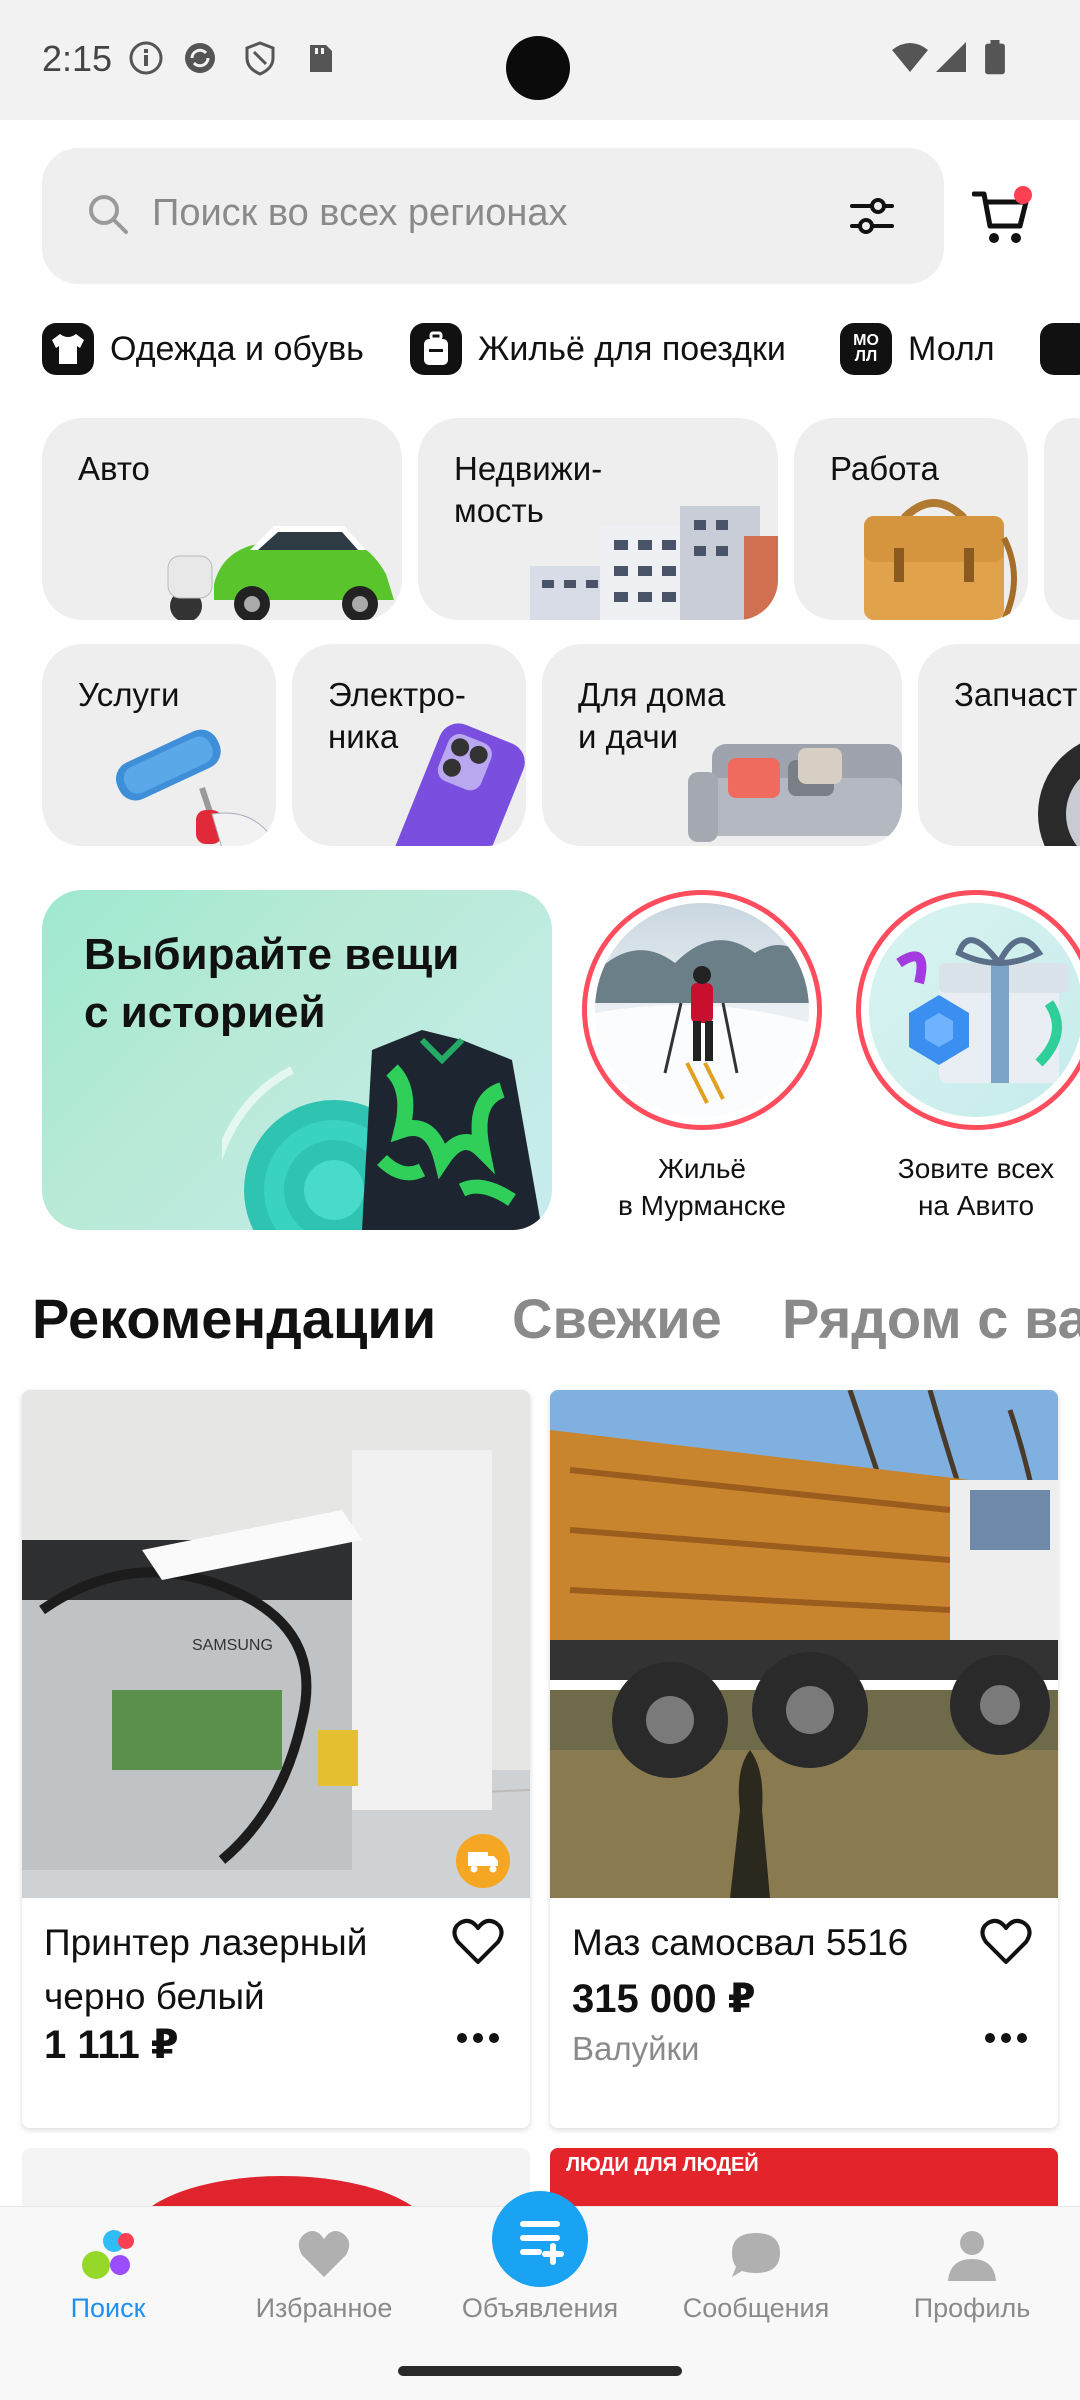  Describe the element at coordinates (1016, 694) in the screenshot. I see `category-parts-label: Запчаст` at that location.